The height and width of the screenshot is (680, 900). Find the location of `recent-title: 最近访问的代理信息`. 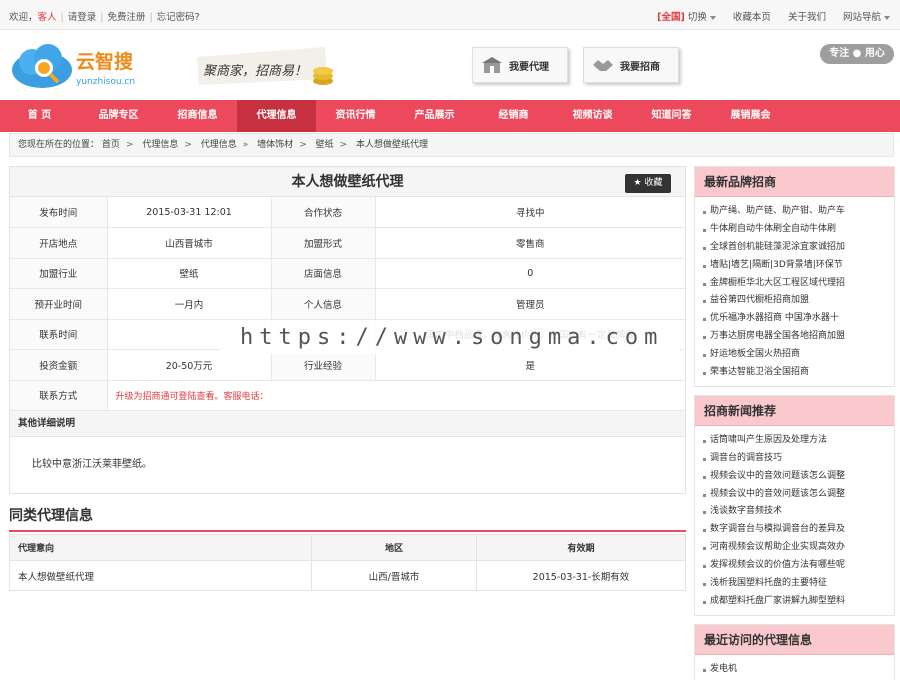

recent-title: 最近访问的代理信息 is located at coordinates (794, 639).